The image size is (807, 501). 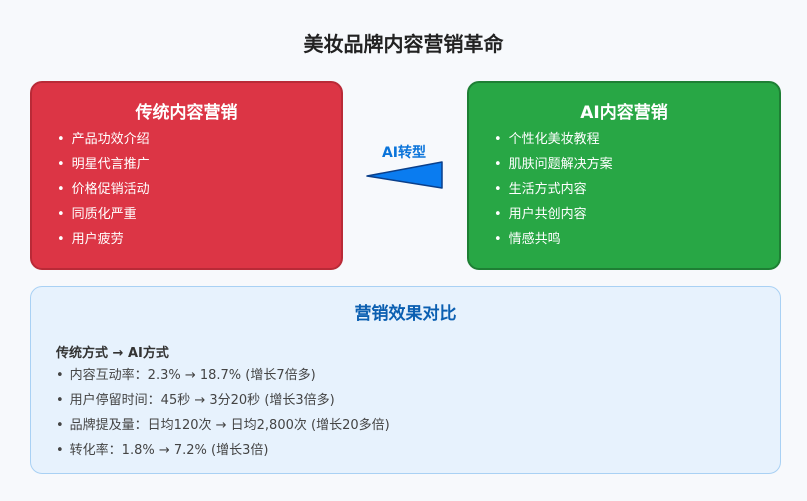 What do you see at coordinates (624, 113) in the screenshot?
I see `ai-heading: AI内容营销` at bounding box center [624, 113].